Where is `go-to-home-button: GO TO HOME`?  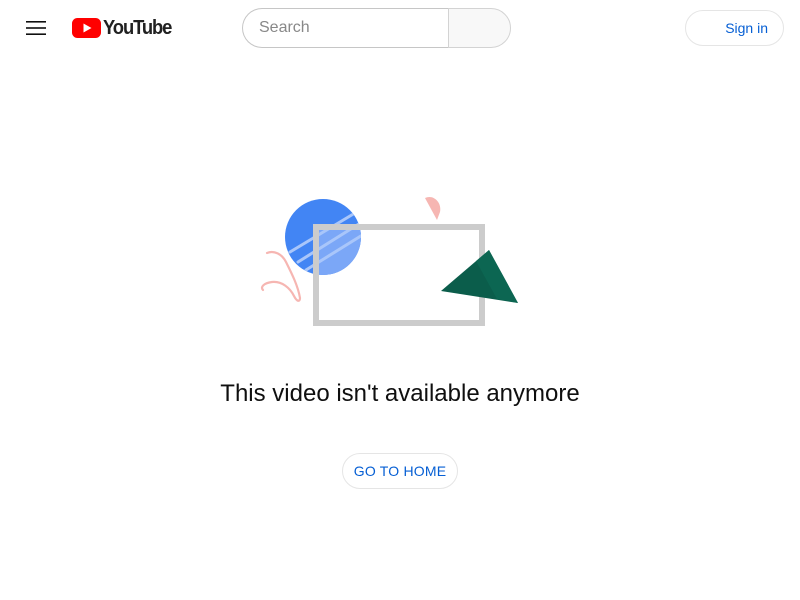
go-to-home-button: GO TO HOME is located at coordinates (400, 471).